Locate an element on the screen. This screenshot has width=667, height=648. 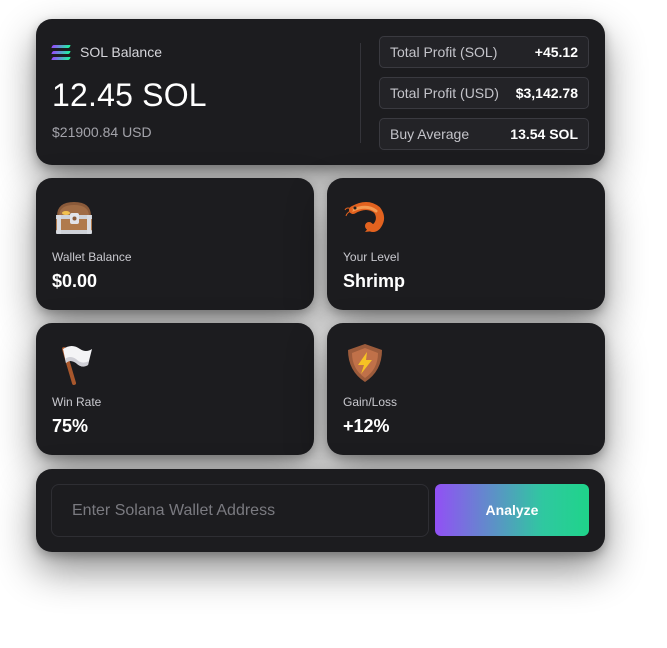
stat-total-profit-sol: Total Profit (SOL) +45.12 is located at coordinates (484, 52).